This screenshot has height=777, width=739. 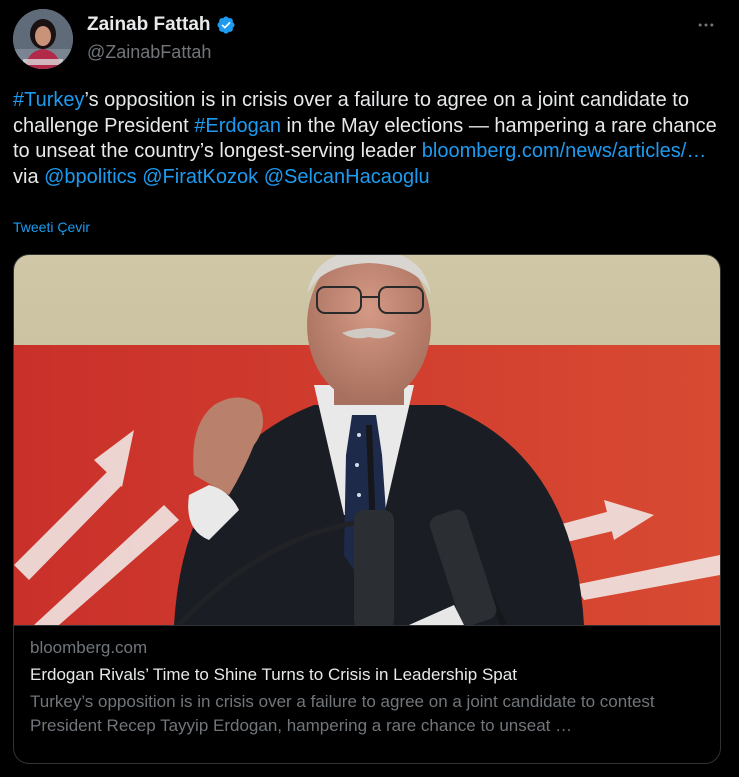 I want to click on mention-selcanhacaoglu: @SelcanHacaoglu, so click(x=347, y=177).